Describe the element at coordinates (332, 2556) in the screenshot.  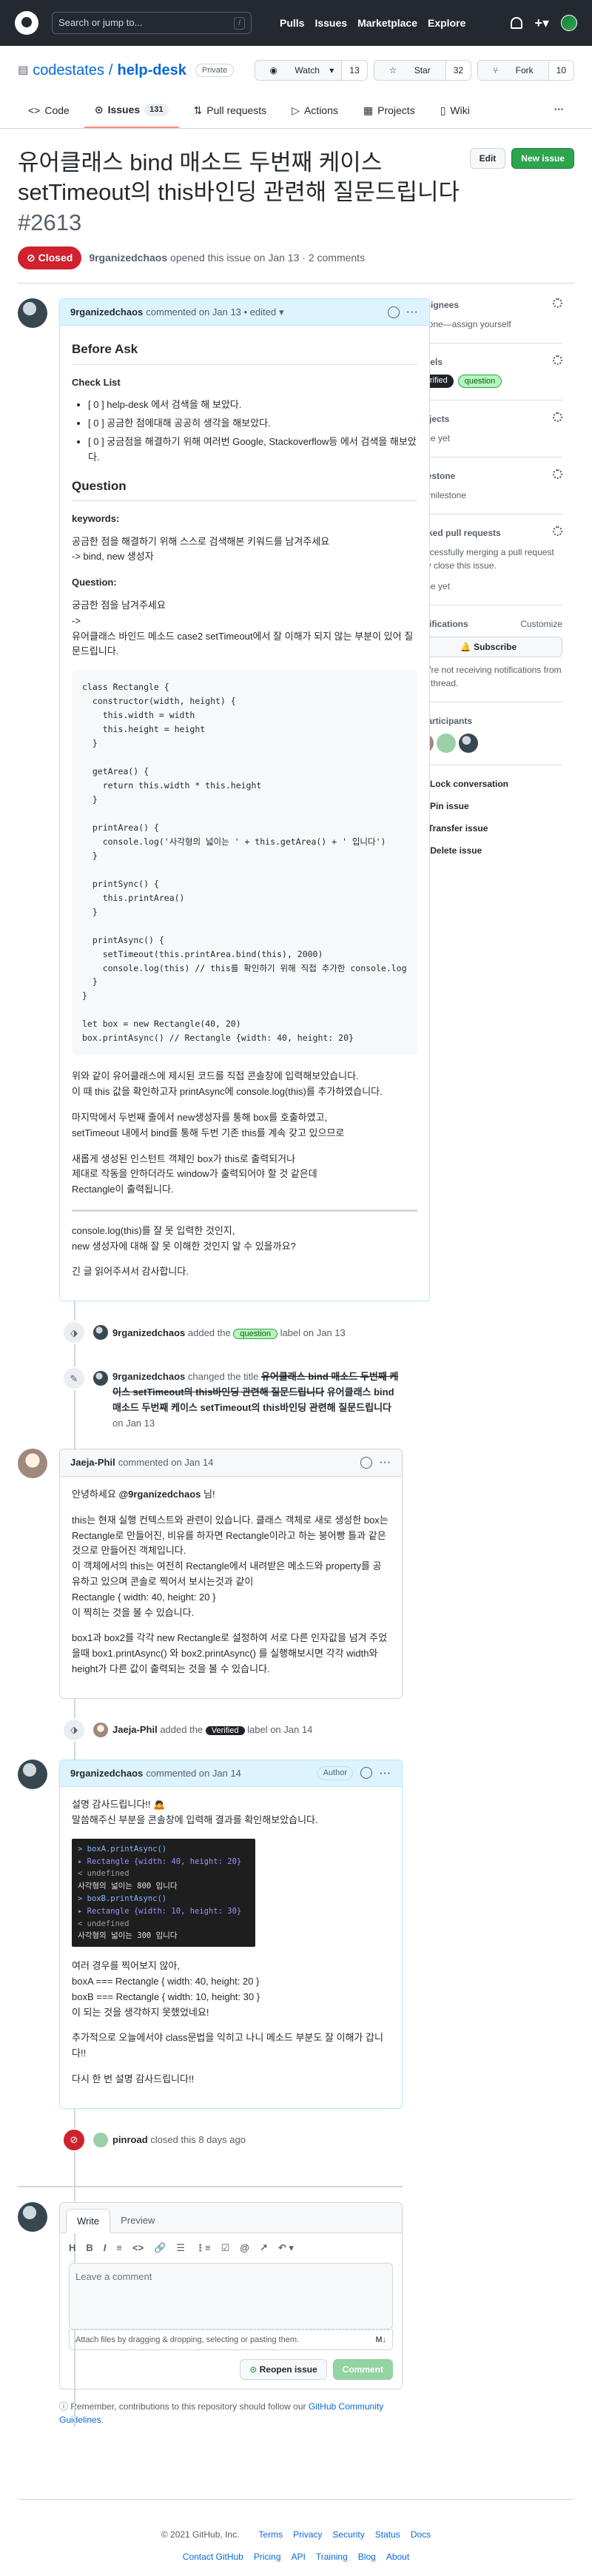
I see `footer-link-training: Training` at that location.